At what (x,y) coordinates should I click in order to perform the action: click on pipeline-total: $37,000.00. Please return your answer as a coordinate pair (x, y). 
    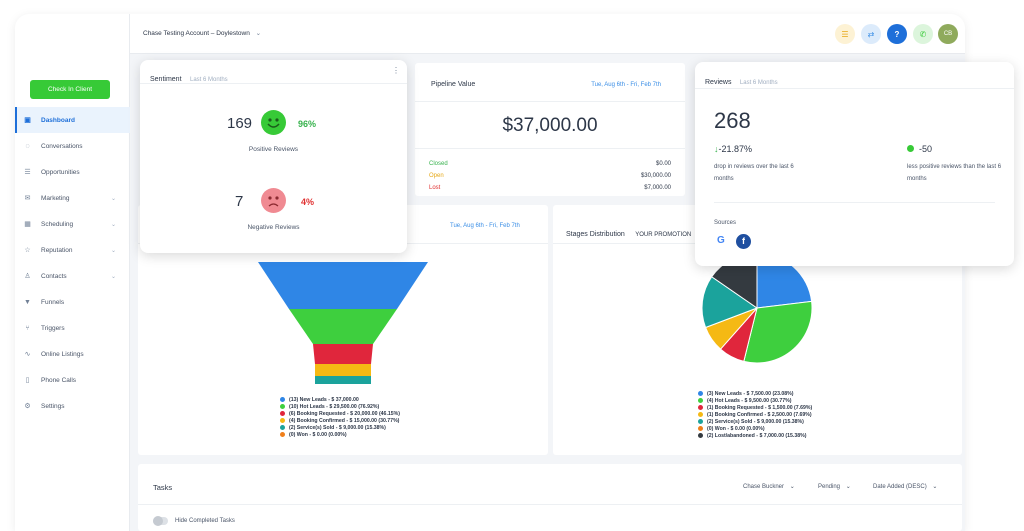
    Looking at the image, I should click on (550, 125).